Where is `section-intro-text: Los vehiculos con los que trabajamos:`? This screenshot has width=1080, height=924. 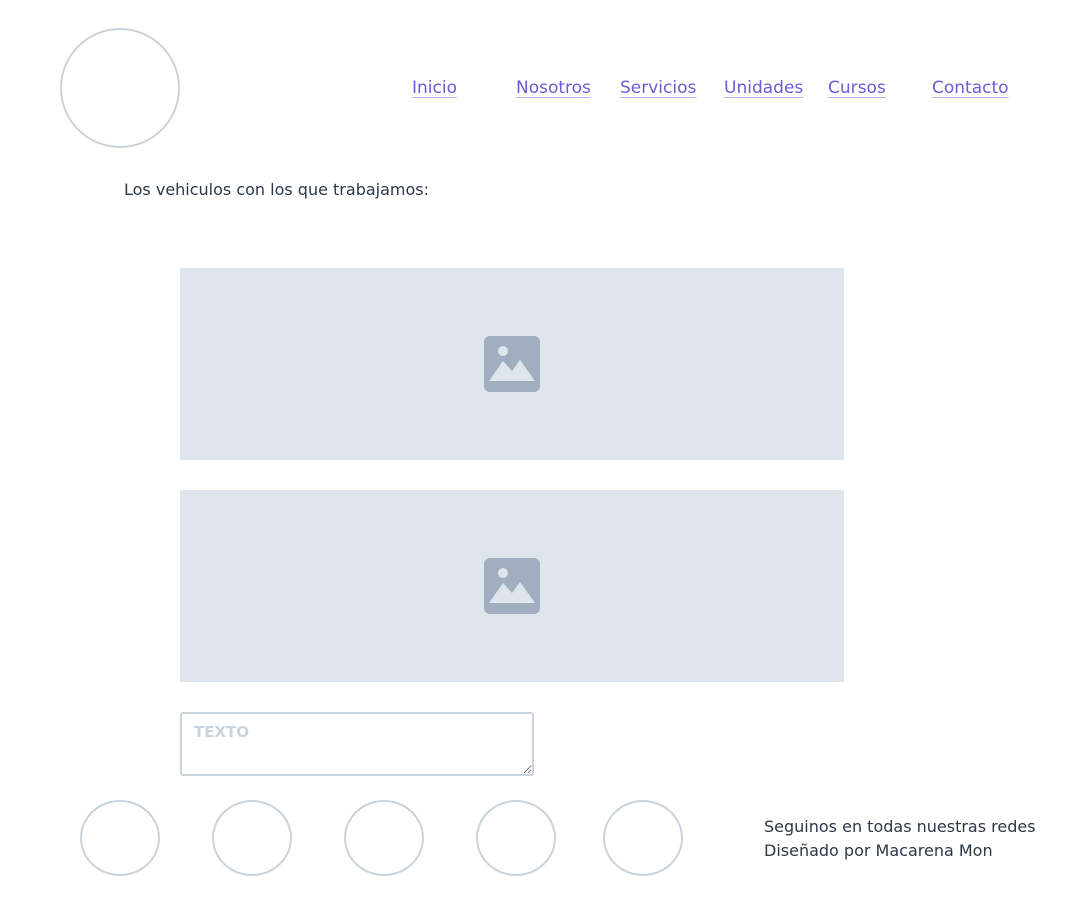
section-intro-text: Los vehiculos con los que trabajamos: is located at coordinates (276, 189).